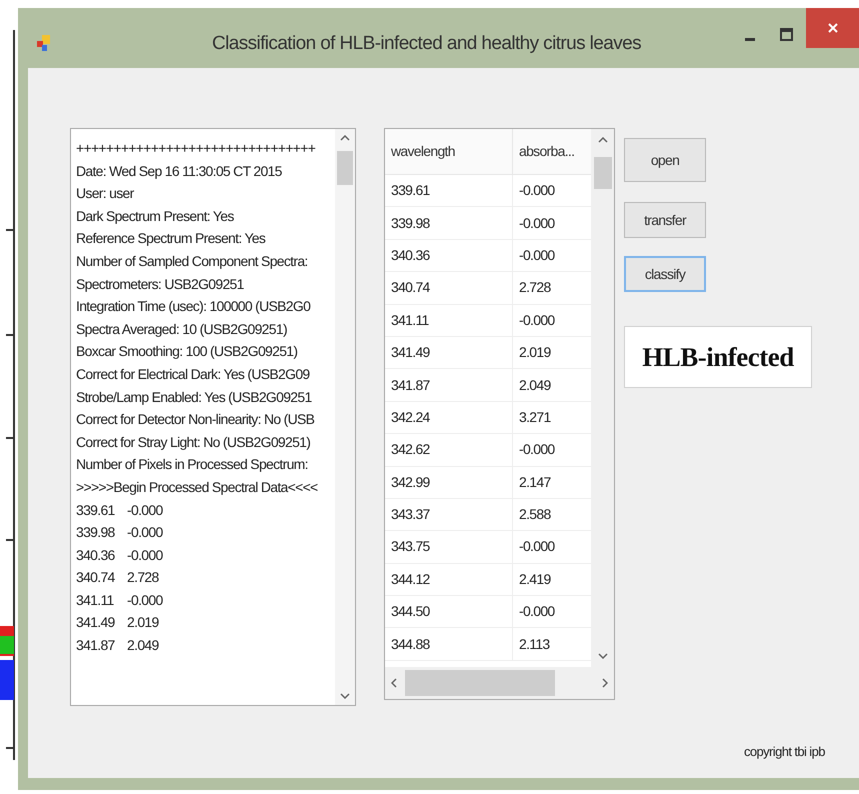 The image size is (859, 794). Describe the element at coordinates (449, 547) in the screenshot. I see `table-cell: 343.75` at that location.